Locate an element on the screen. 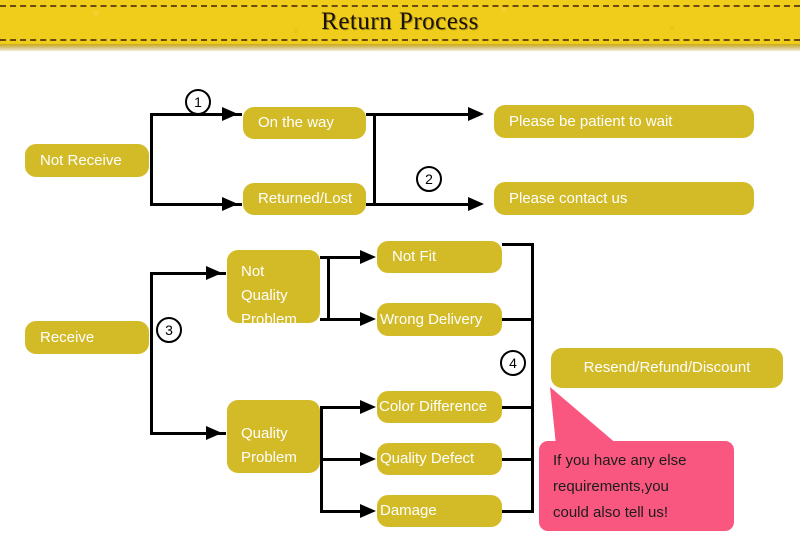 Image resolution: width=800 pixels, height=556 pixels. arrow-to-contact-us is located at coordinates (476, 204).